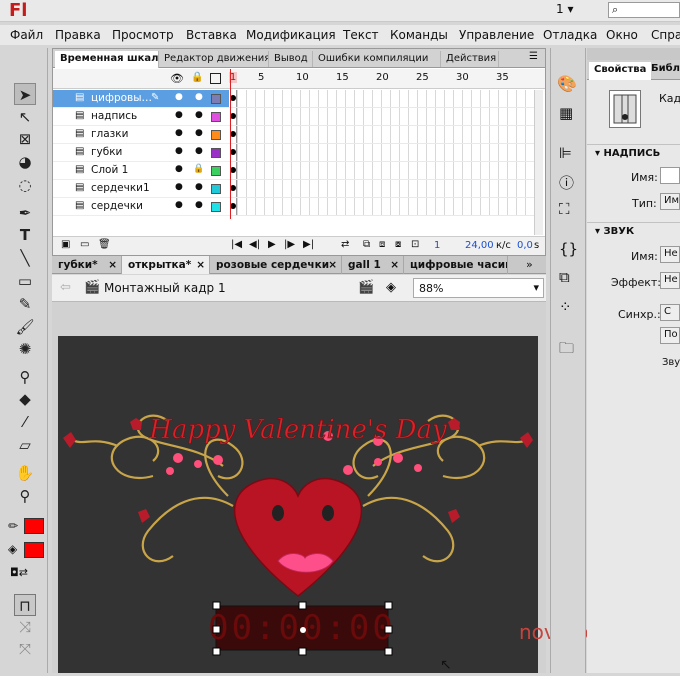 The height and width of the screenshot is (676, 680). What do you see at coordinates (565, 153) in the screenshot?
I see `align-icon: ⊫` at bounding box center [565, 153].